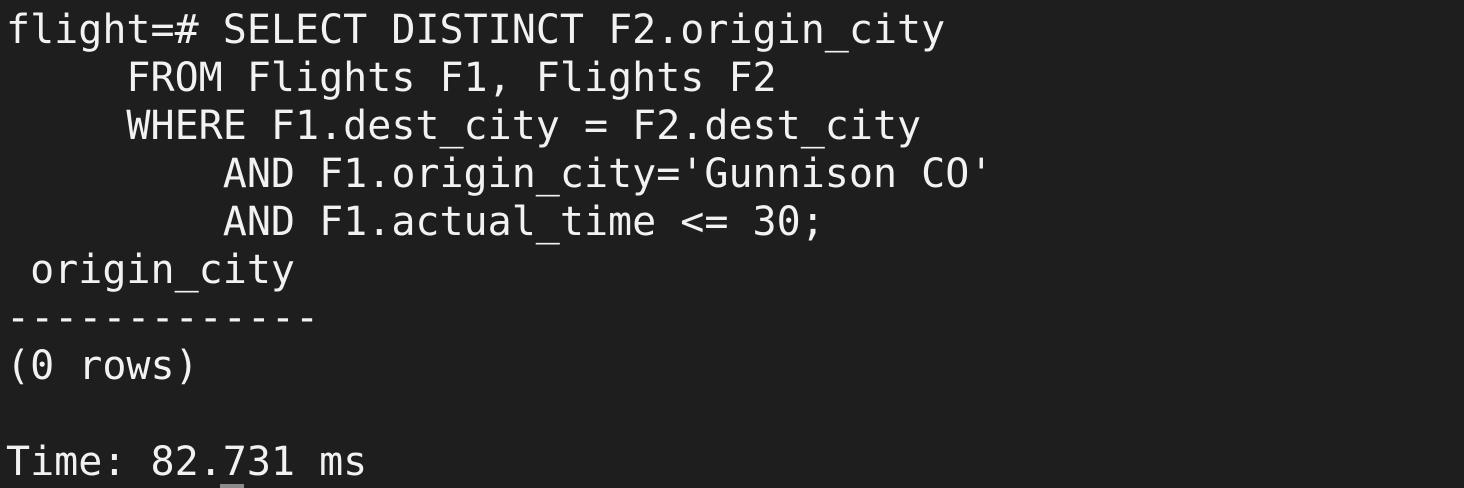  I want to click on query-line-4: AND F1.origin_city='Gunnison CO', so click(500, 174).